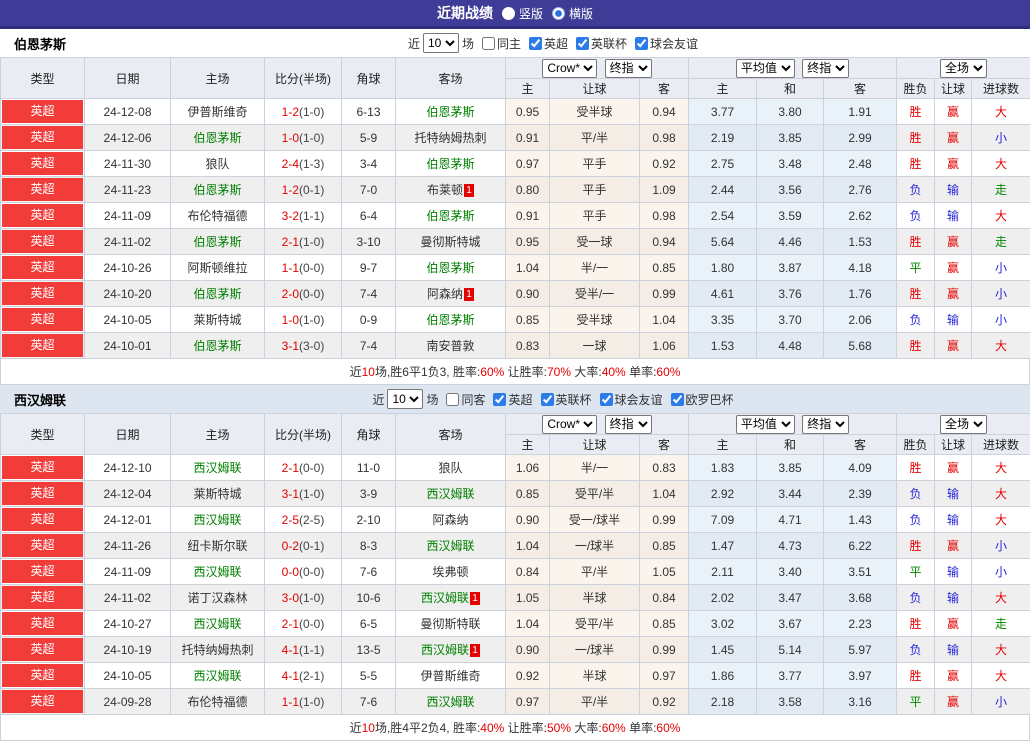  What do you see at coordinates (451, 676) in the screenshot?
I see `away-team-cell: 伊普斯维奇` at bounding box center [451, 676].